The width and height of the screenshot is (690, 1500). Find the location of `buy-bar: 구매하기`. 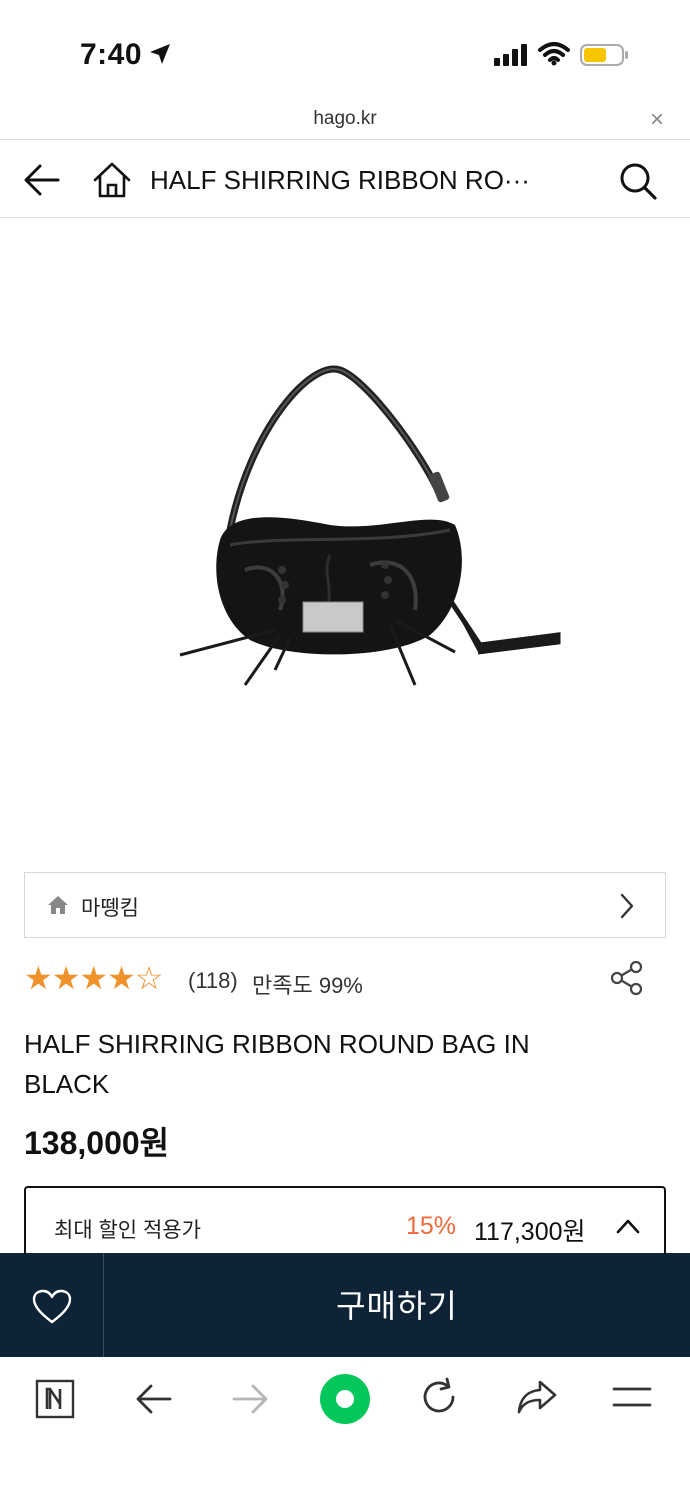

buy-bar: 구매하기 is located at coordinates (345, 1305).